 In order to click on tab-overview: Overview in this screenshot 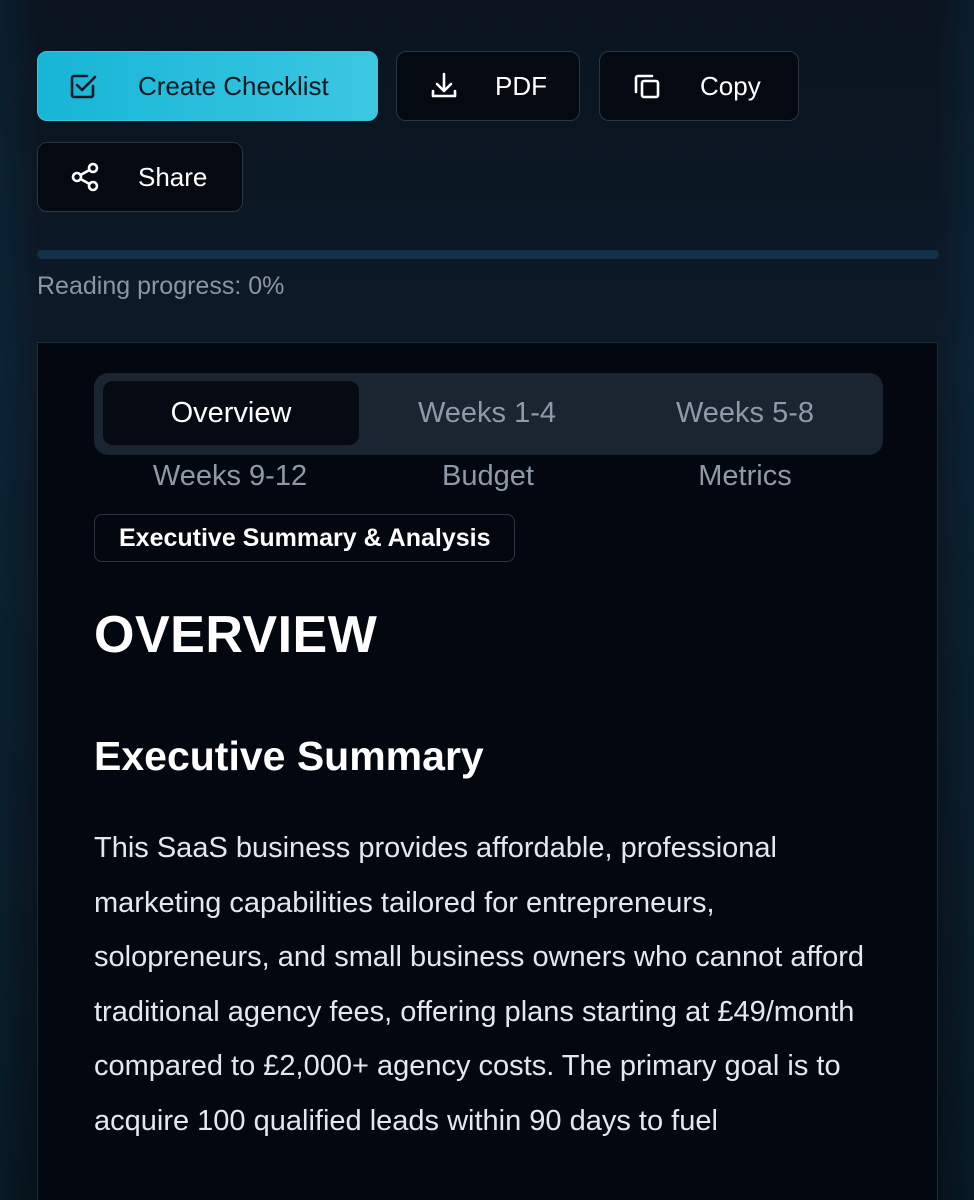, I will do `click(231, 413)`.